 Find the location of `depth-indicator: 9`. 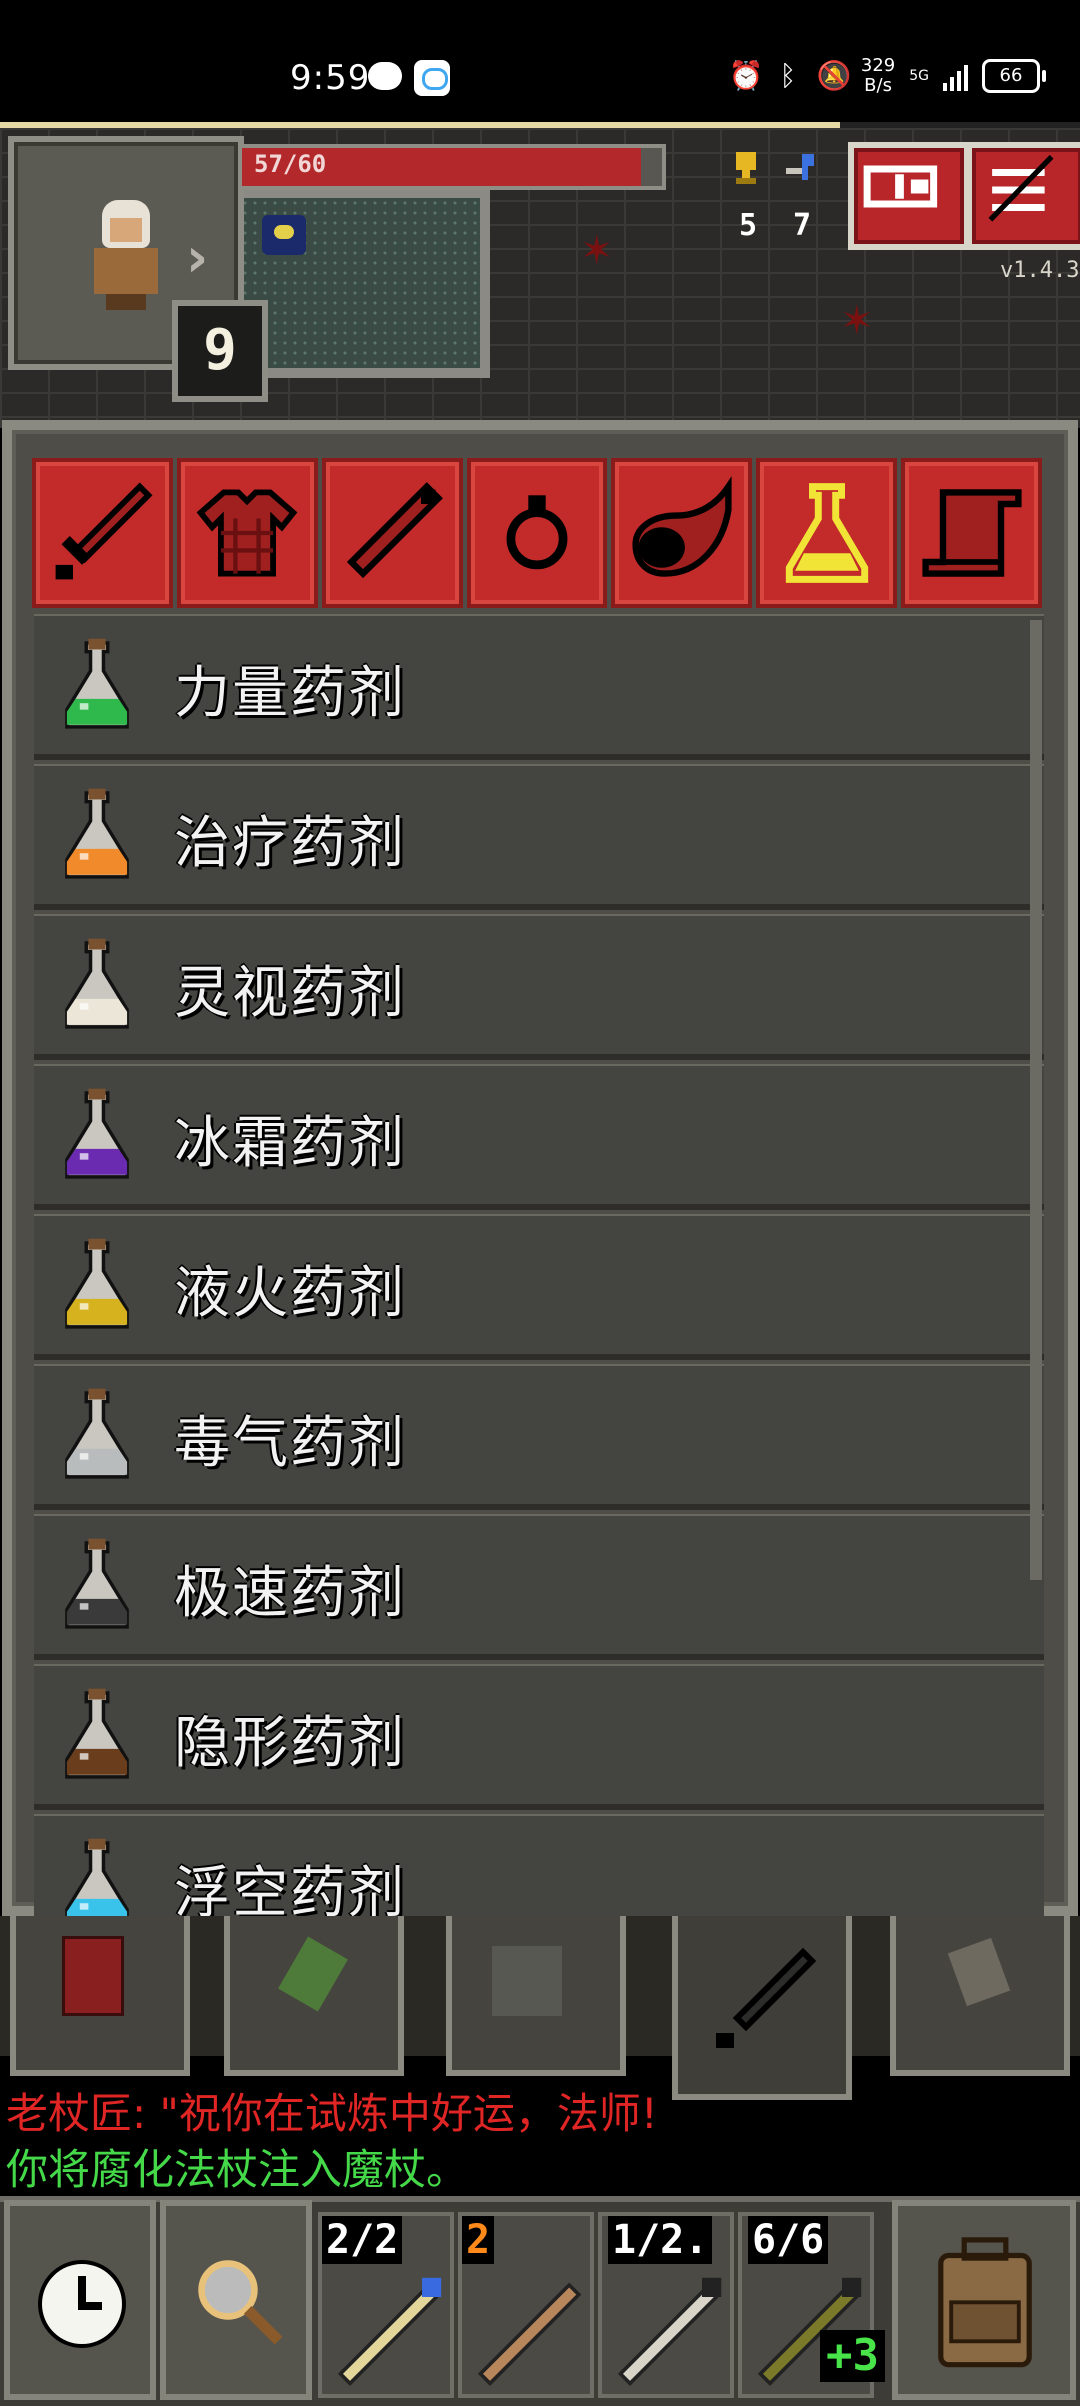

depth-indicator: 9 is located at coordinates (220, 351).